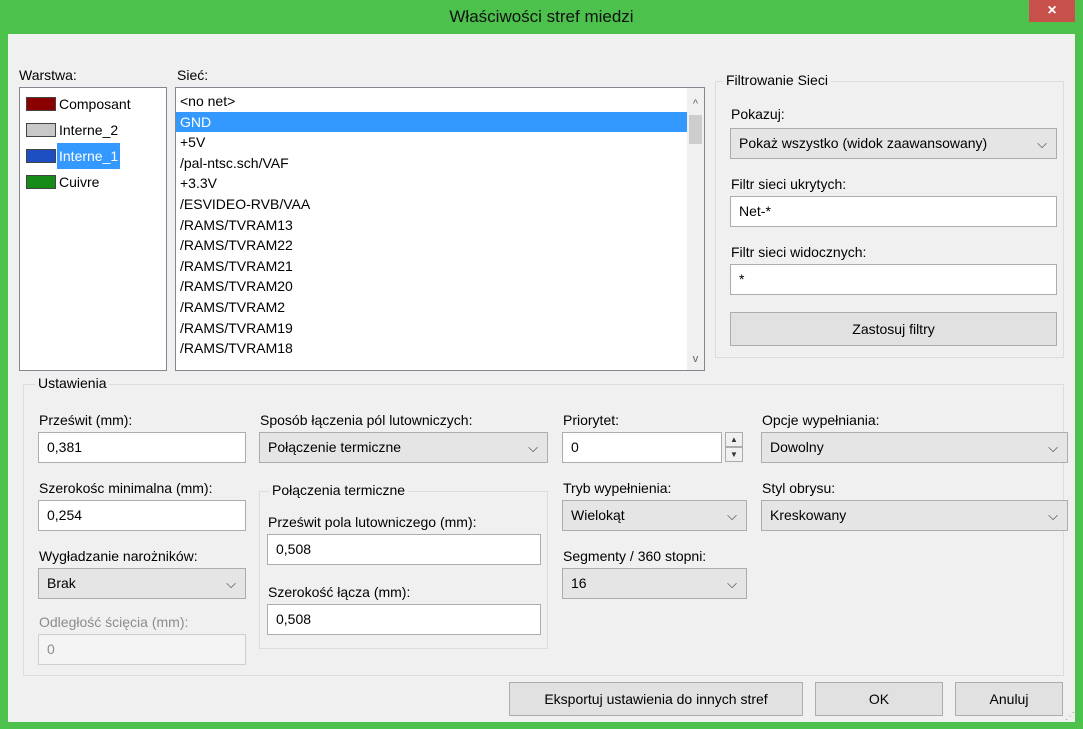 The width and height of the screenshot is (1083, 729). I want to click on net-list-item: +3.3V, so click(431, 183).